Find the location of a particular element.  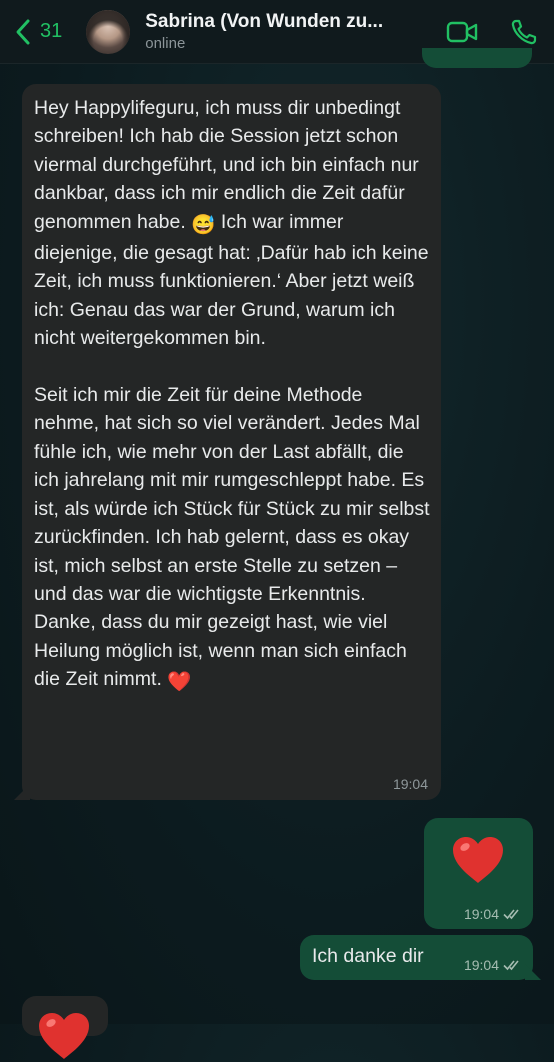

back-chevron-icon is located at coordinates (23, 31).